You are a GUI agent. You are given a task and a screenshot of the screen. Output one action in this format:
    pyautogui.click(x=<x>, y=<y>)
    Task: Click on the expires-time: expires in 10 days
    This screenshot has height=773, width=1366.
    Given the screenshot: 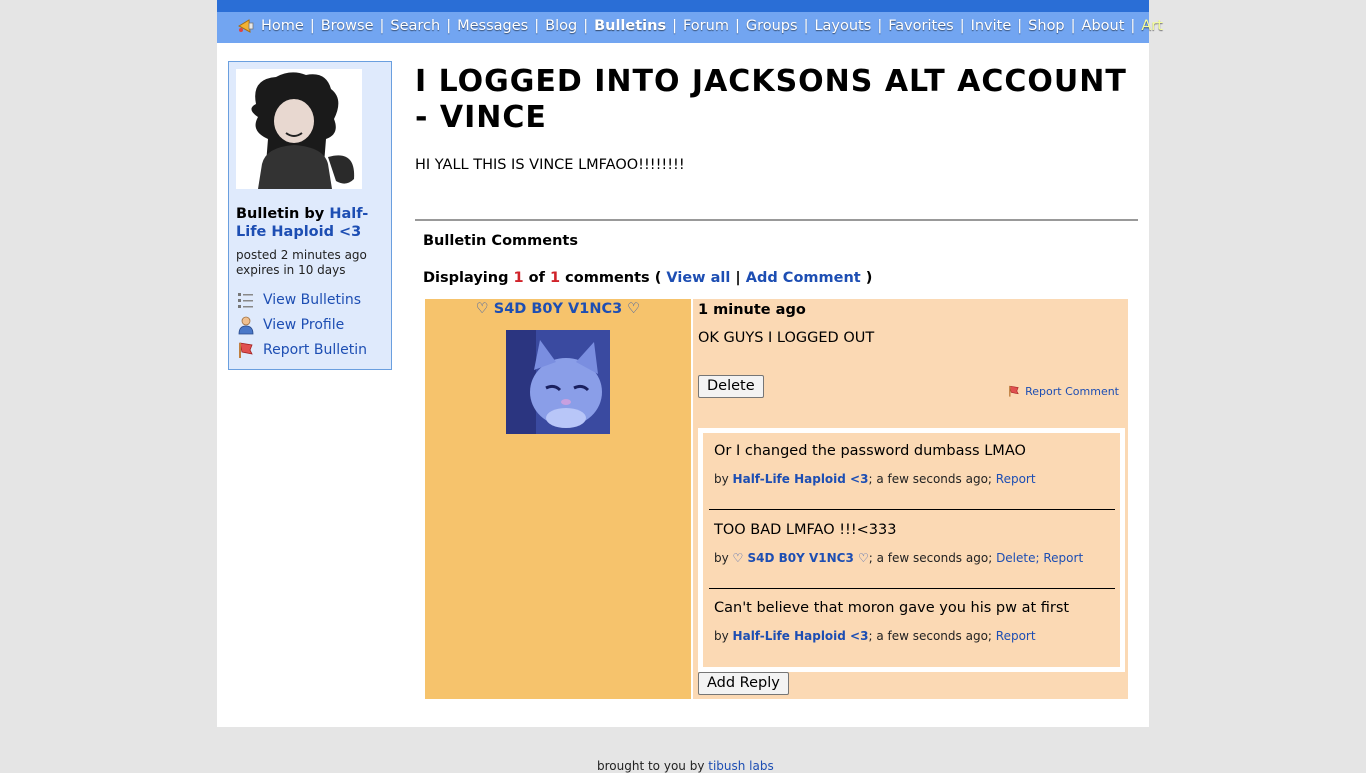 What is the action you would take?
    pyautogui.click(x=291, y=270)
    